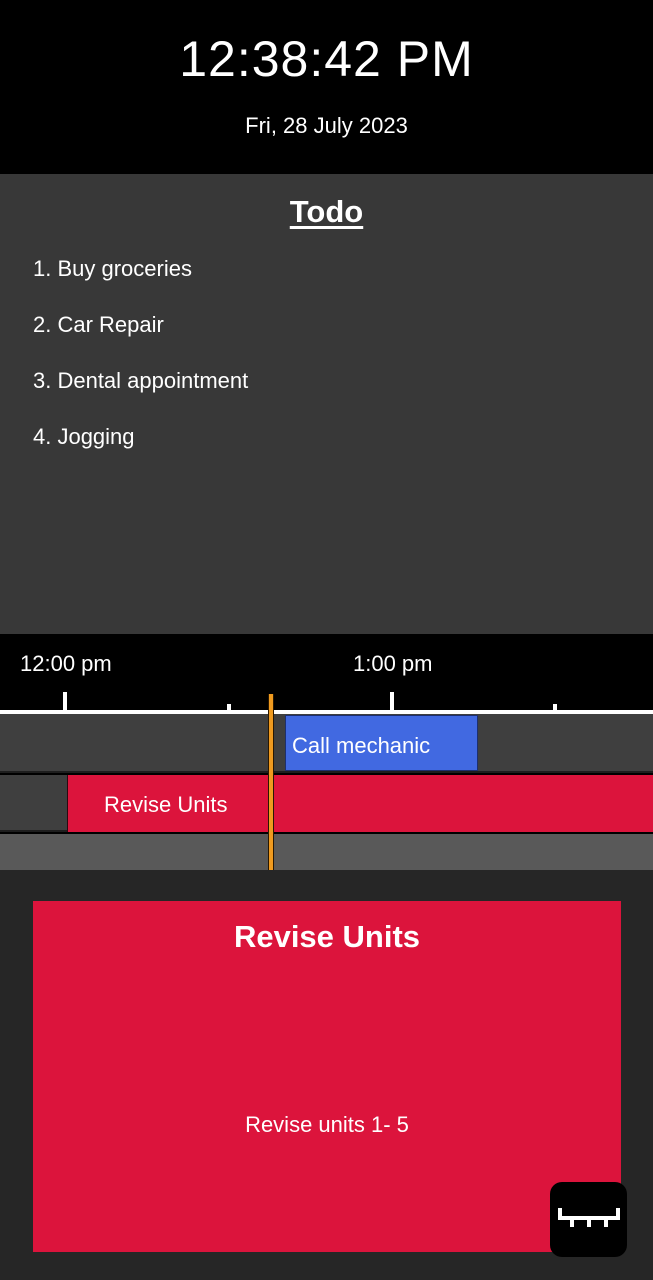 The height and width of the screenshot is (1280, 653). What do you see at coordinates (327, 1124) in the screenshot?
I see `event-detail-description: Revise units 1- 5` at bounding box center [327, 1124].